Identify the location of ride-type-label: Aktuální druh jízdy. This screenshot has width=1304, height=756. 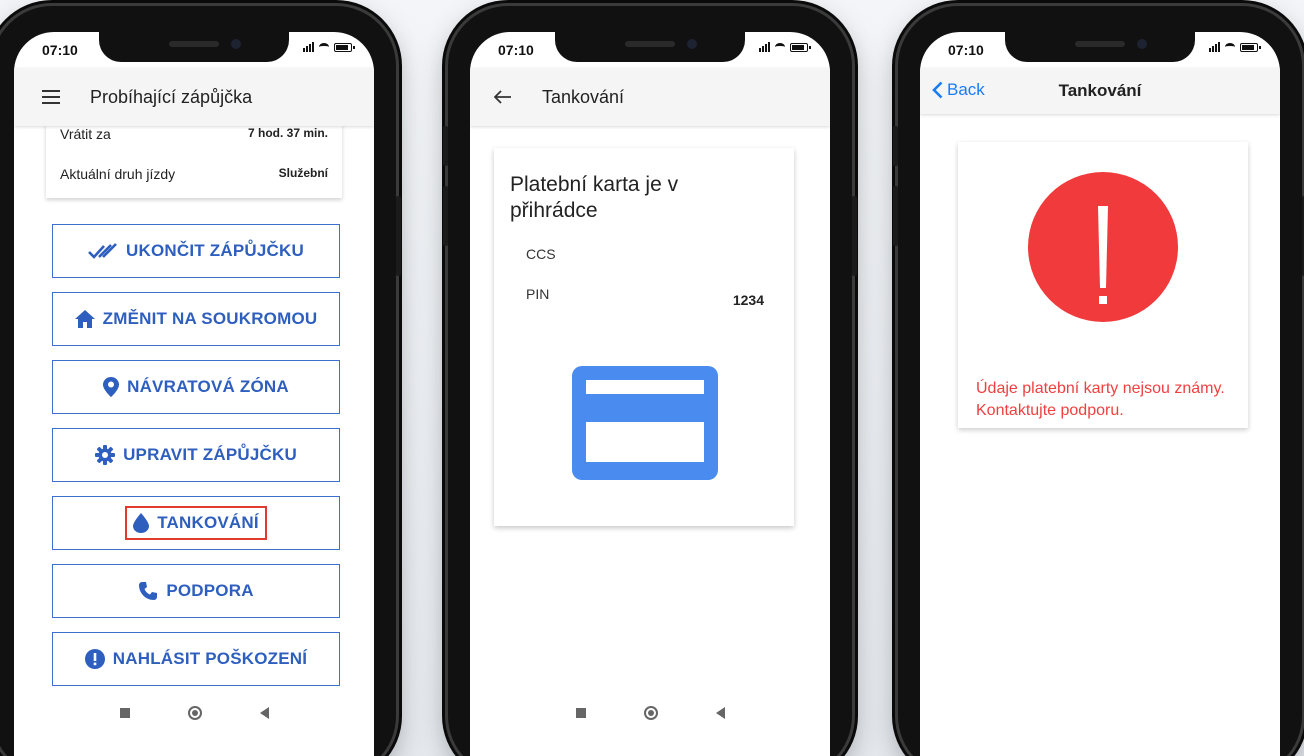
(118, 174).